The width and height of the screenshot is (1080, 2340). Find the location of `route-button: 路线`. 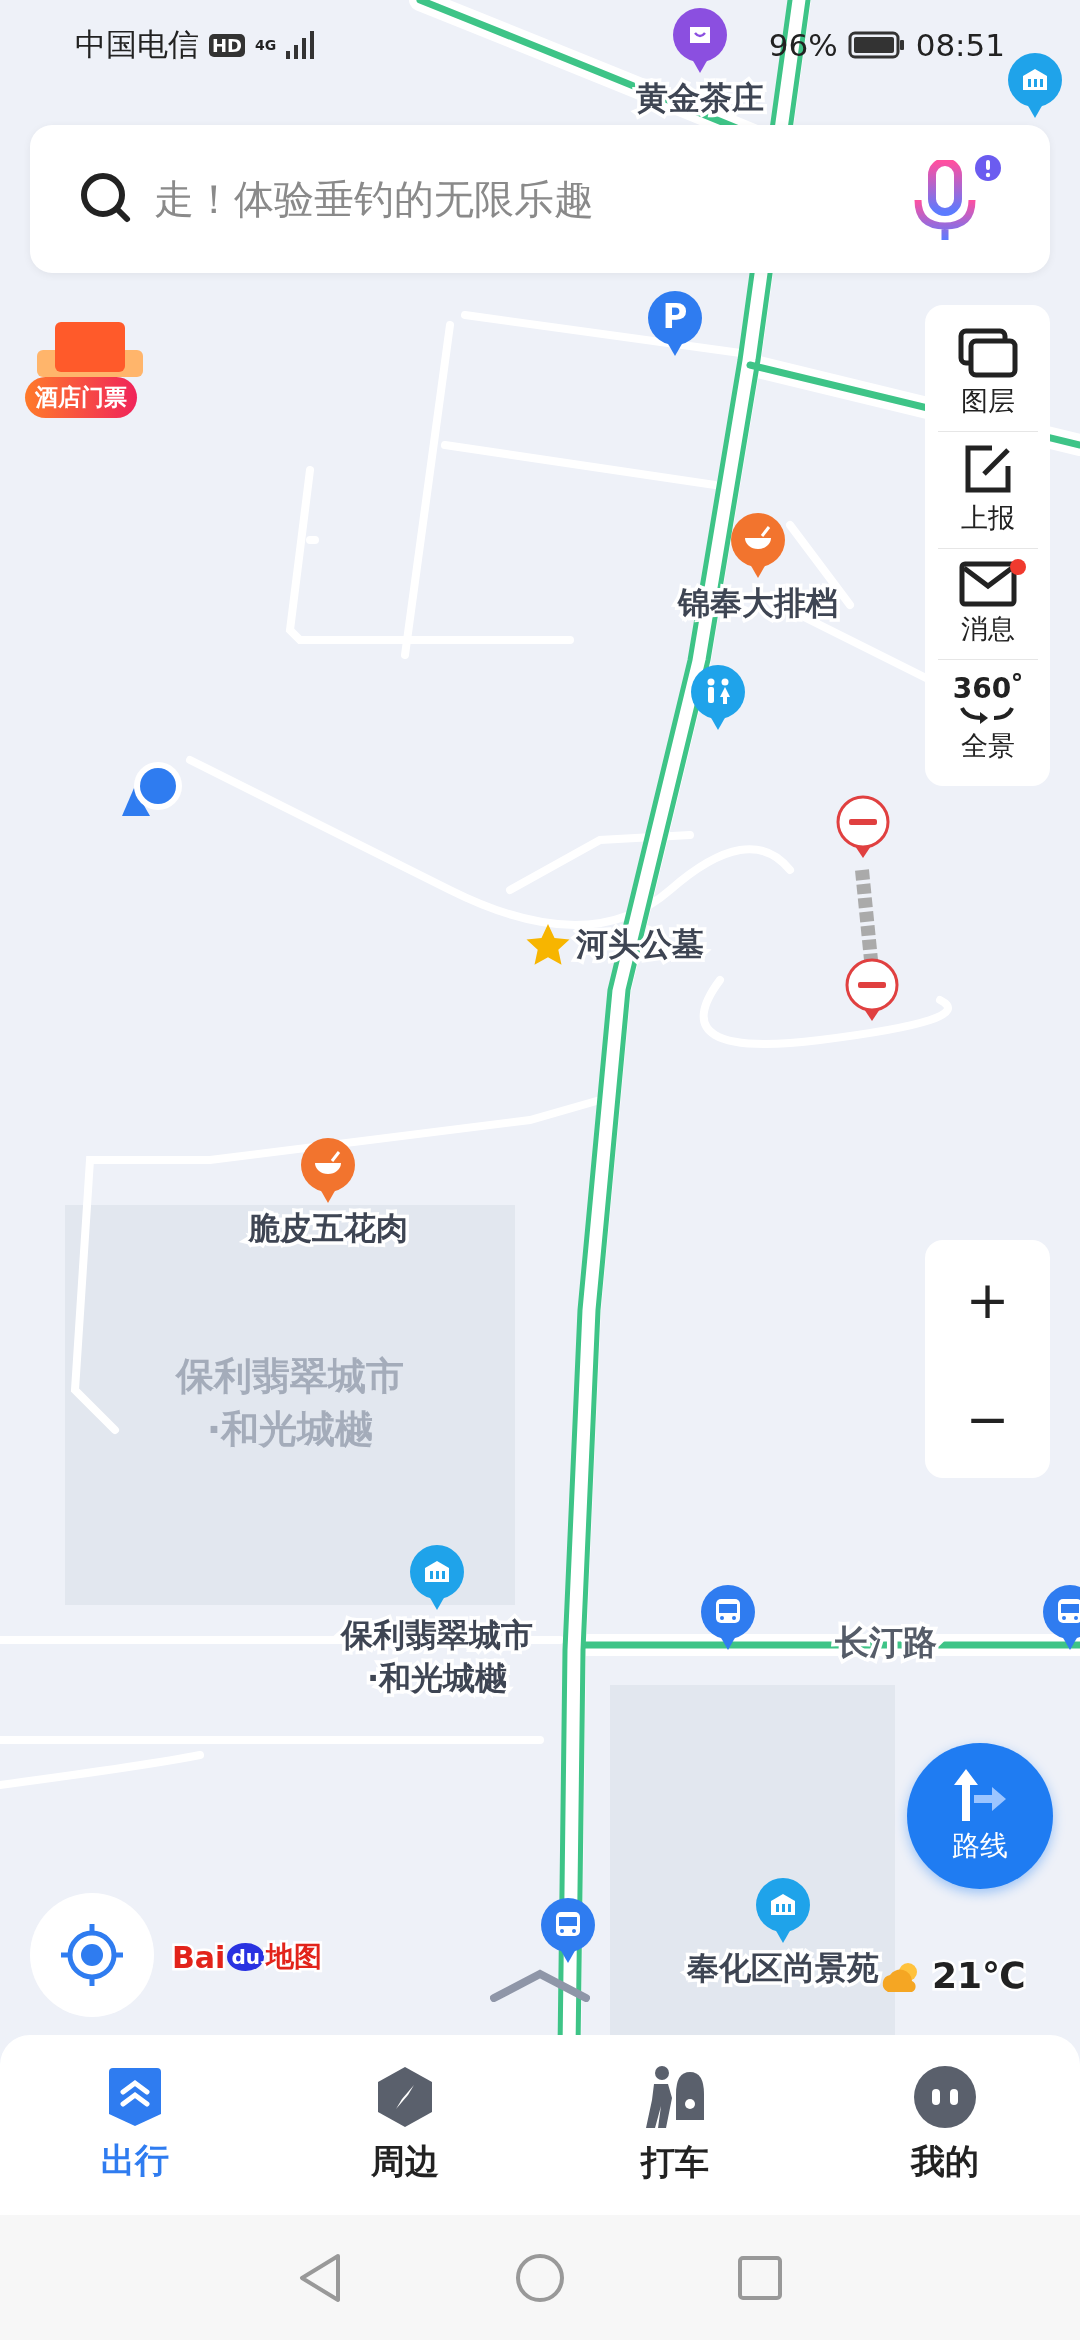

route-button: 路线 is located at coordinates (980, 1816).